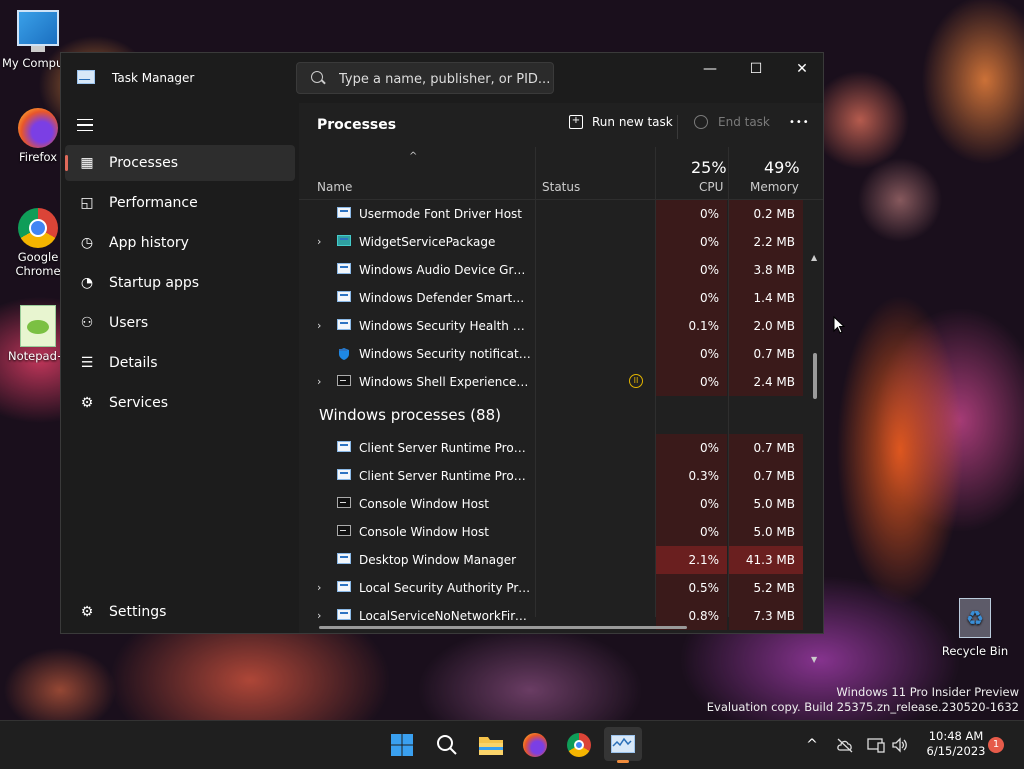  I want to click on end-task-icon, so click(701, 122).